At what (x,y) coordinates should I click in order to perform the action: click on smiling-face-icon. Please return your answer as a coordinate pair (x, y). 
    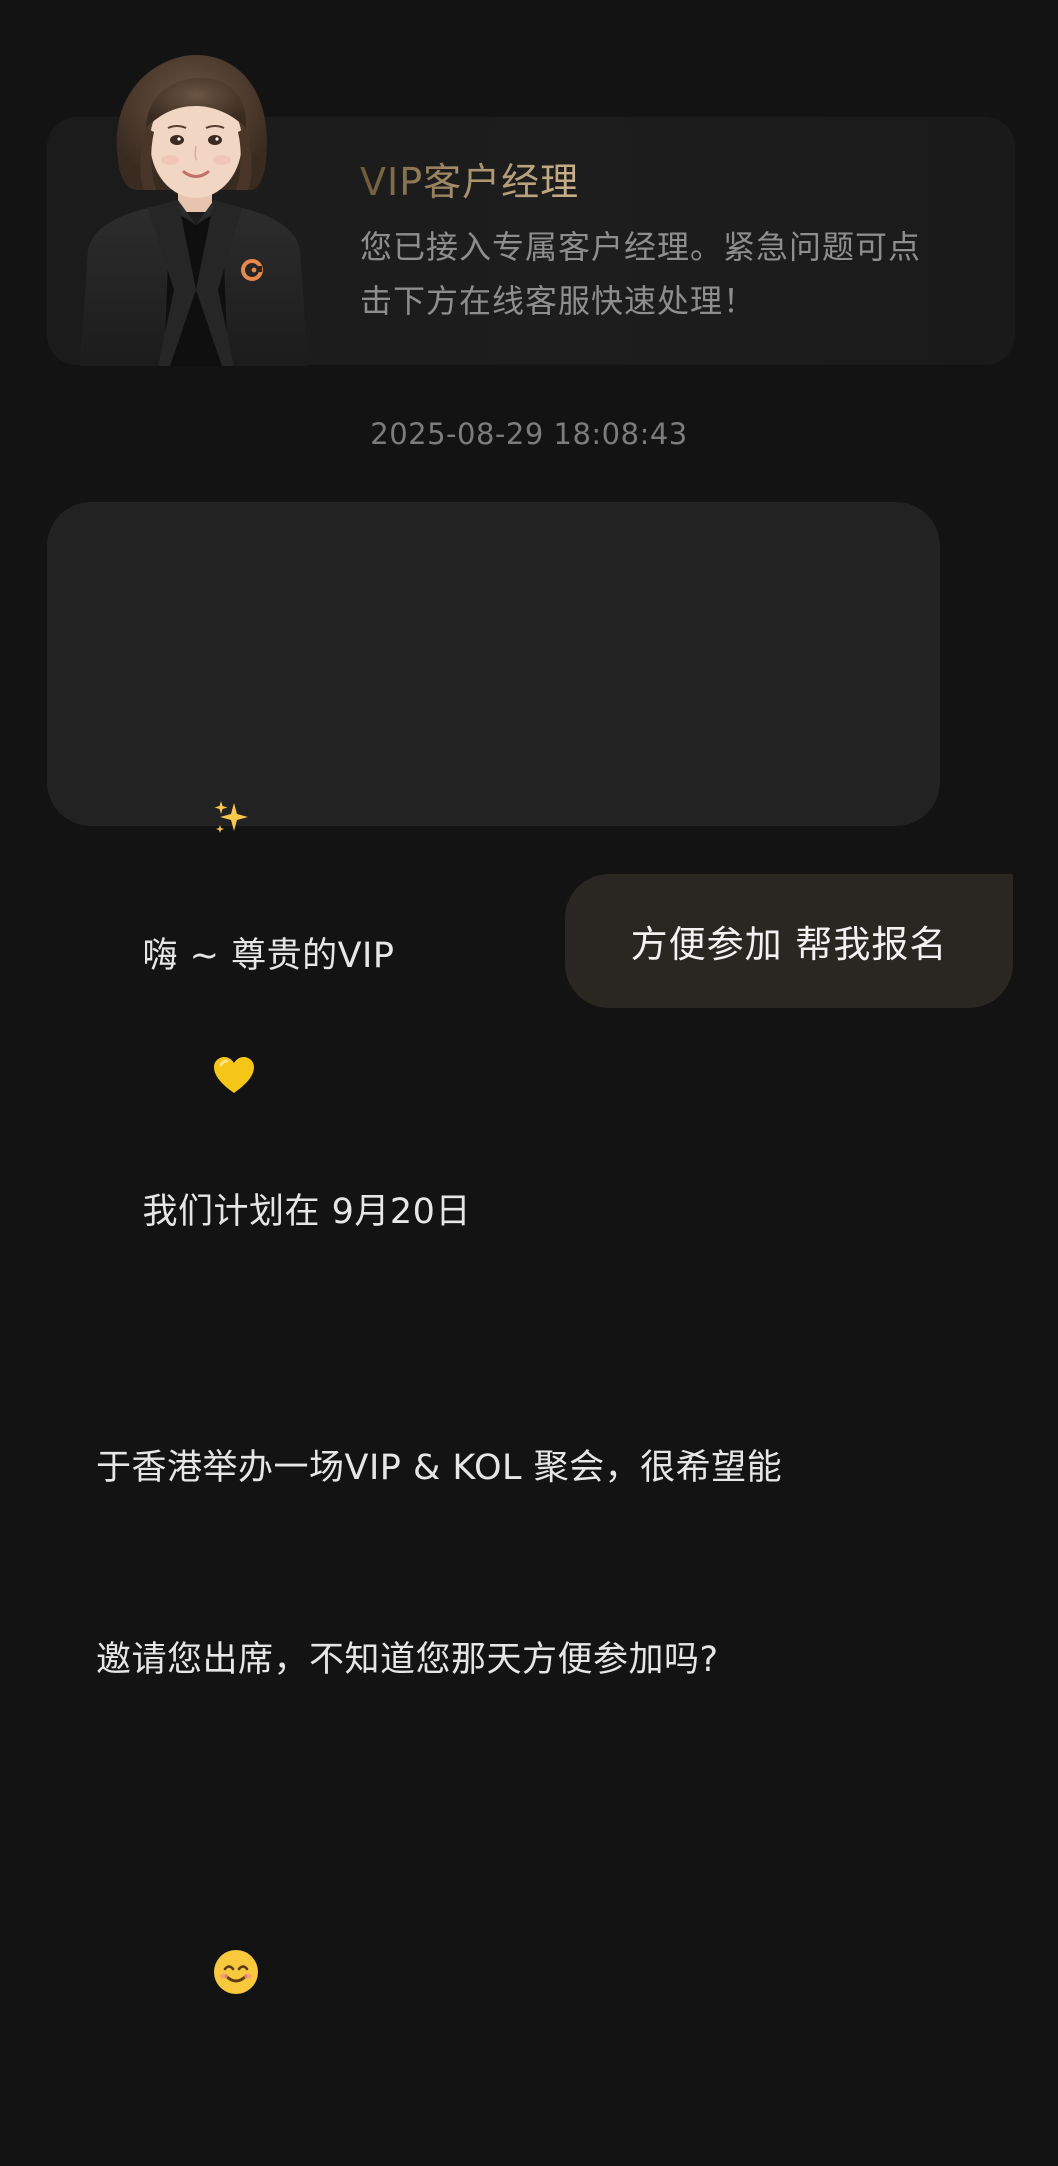
    Looking at the image, I should click on (202, 1982).